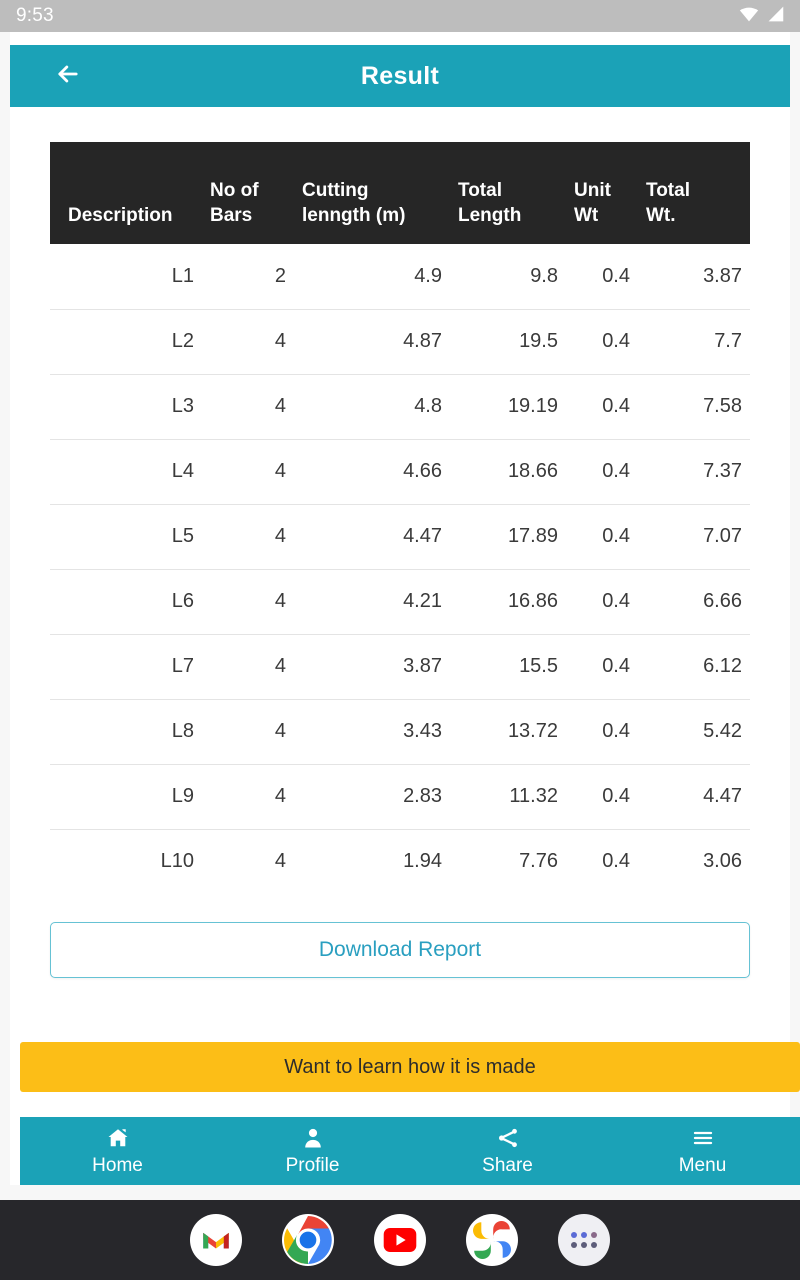  Describe the element at coordinates (126, 732) in the screenshot. I see `cell-description: L8` at that location.